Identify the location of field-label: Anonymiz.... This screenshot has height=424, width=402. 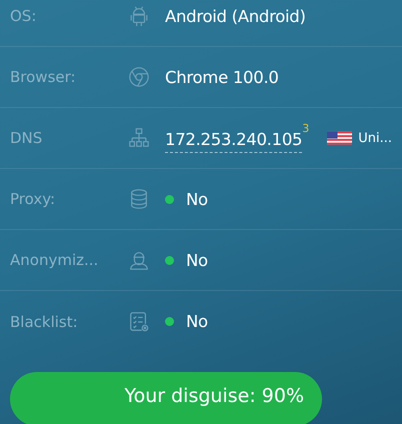
(54, 260).